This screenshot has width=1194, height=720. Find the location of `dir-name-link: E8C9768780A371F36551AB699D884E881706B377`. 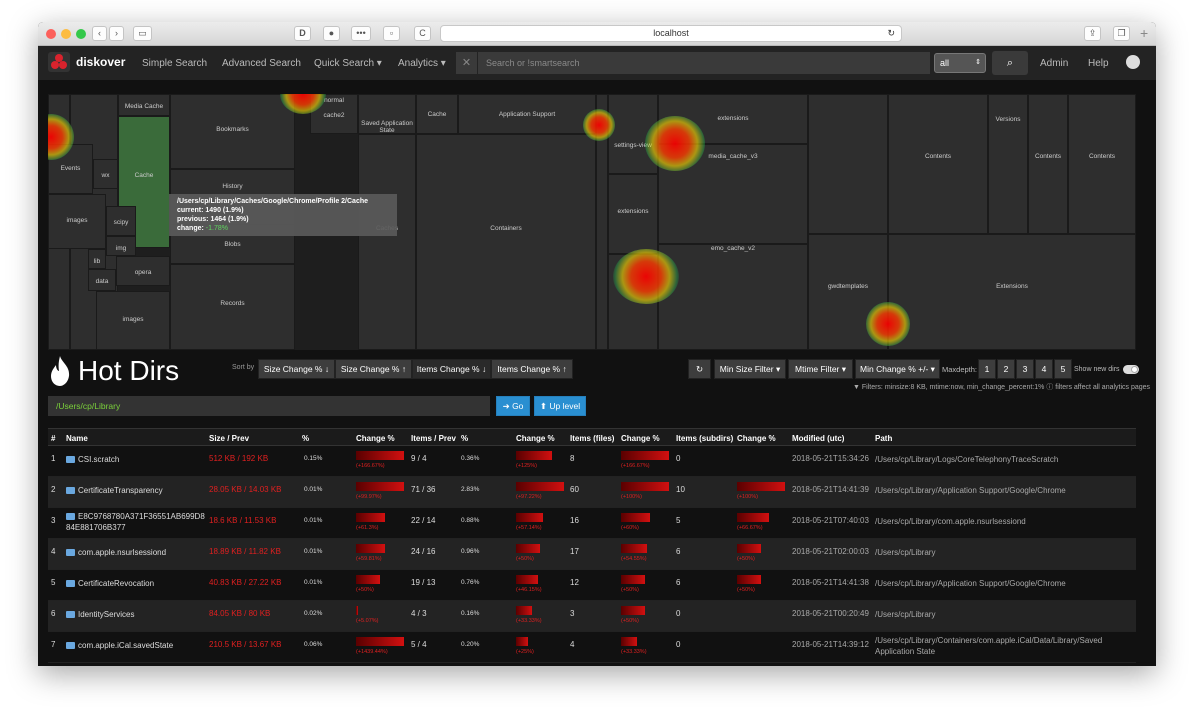

dir-name-link: E8C9768780A371F36551AB699D884E881706B377 is located at coordinates (136, 522).